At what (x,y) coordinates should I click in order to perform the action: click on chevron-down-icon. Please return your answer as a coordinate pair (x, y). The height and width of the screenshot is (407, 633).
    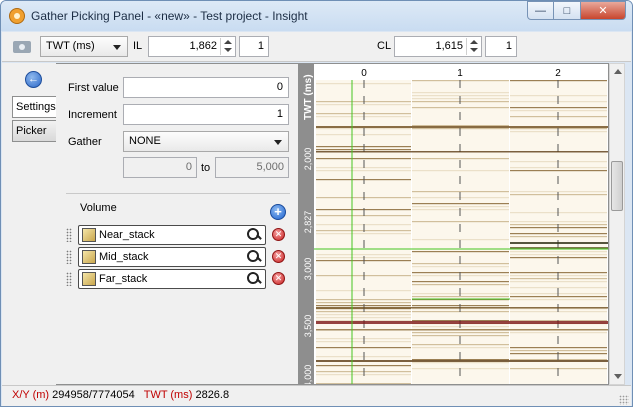
    Looking at the image, I should click on (278, 142).